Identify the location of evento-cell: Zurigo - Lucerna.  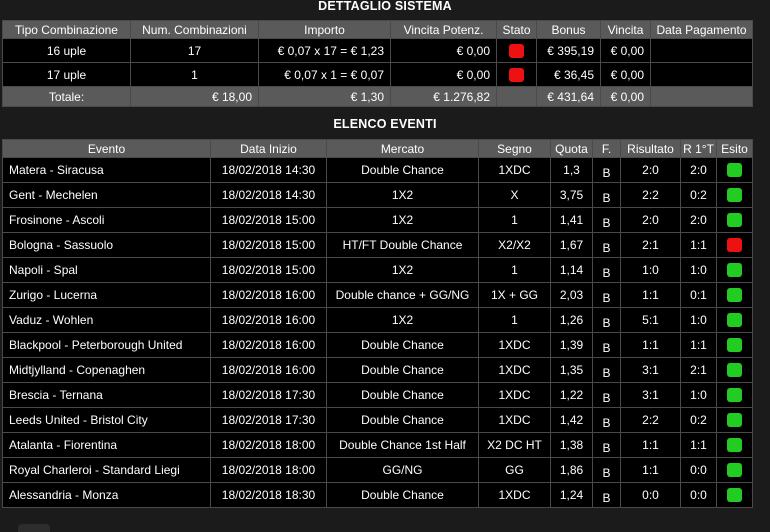
(106, 295).